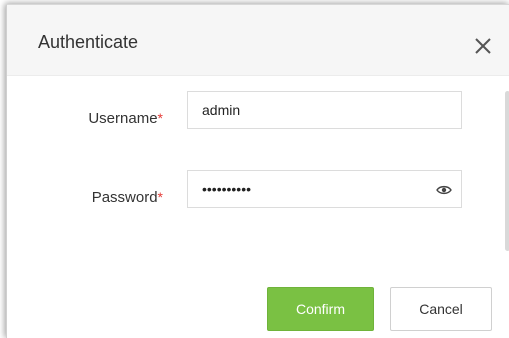 This screenshot has height=338, width=509. Describe the element at coordinates (317, 189) in the screenshot. I see `password-input` at that location.